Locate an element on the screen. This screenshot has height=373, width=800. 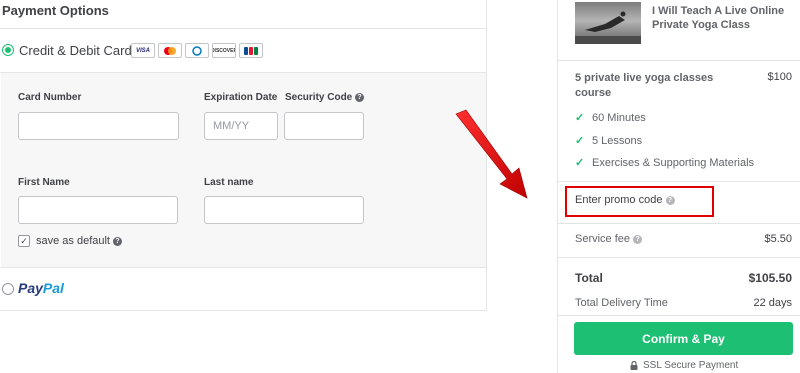
service-fee-text: Service fee is located at coordinates (603, 239).